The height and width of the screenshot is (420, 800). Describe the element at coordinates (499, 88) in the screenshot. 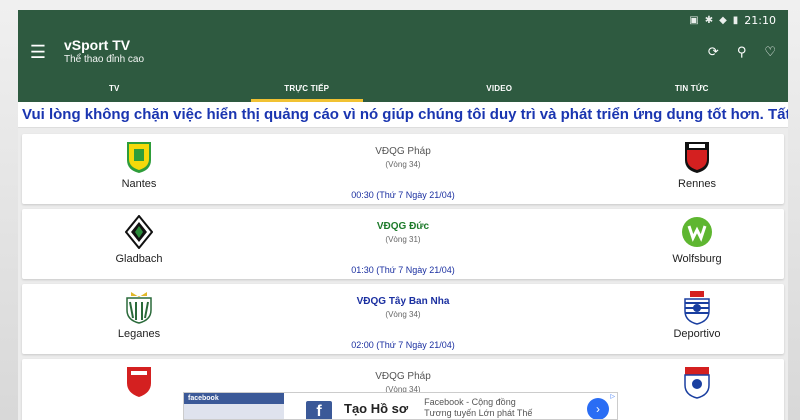

I see `tab-video: VIDEO` at that location.